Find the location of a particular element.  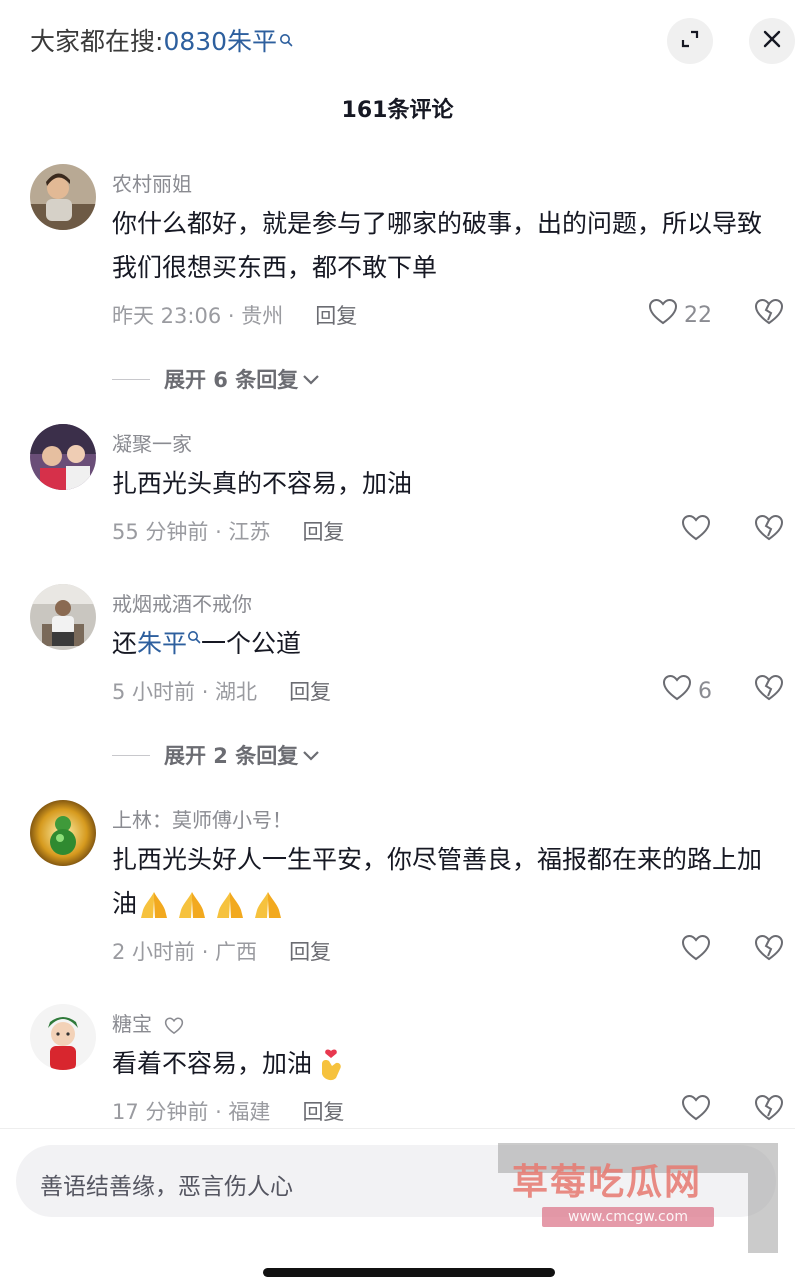

comment-meta: 17 分钟前 · 福建 回复 is located at coordinates (228, 1111).